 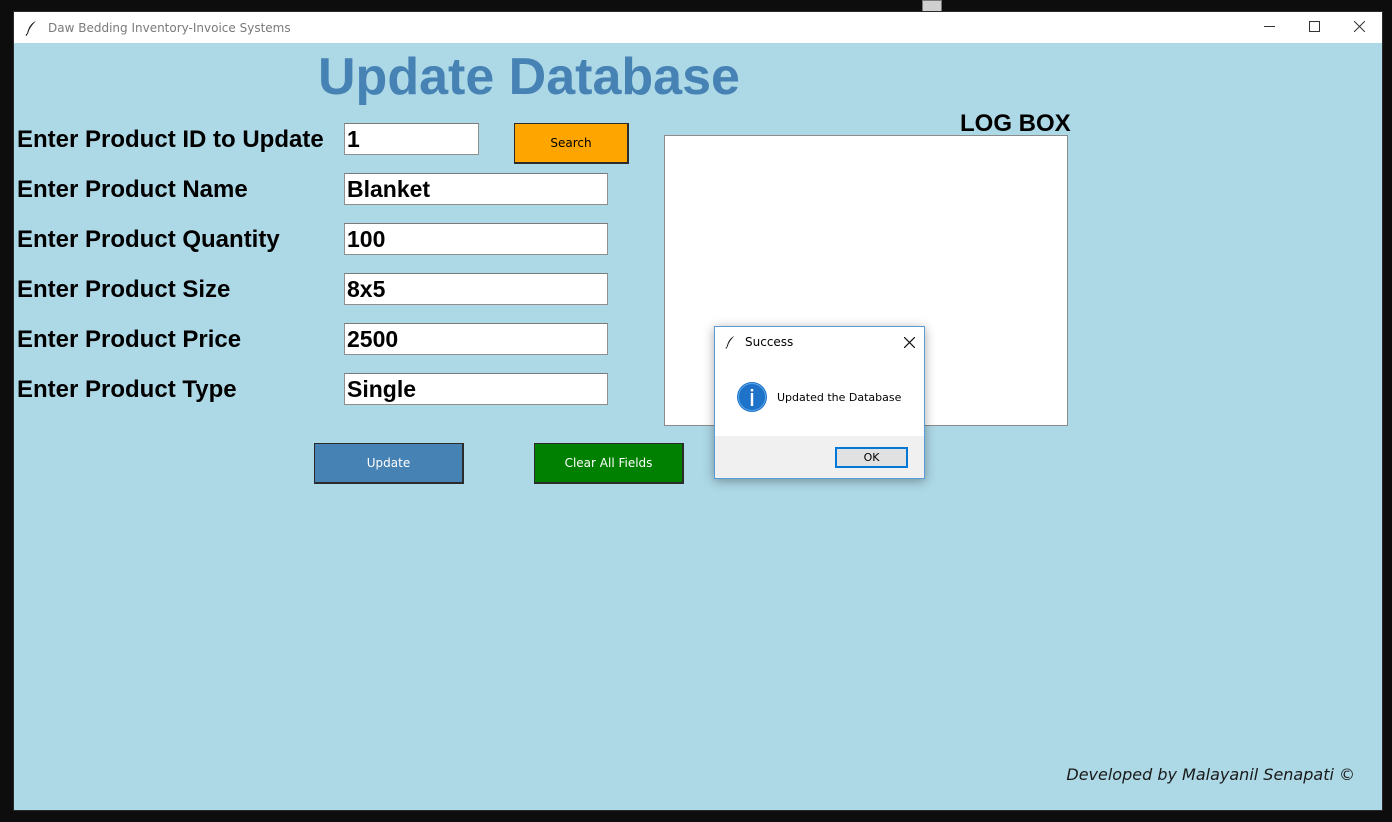 I want to click on success-dialog: Success Updated the Database OK, so click(x=819, y=402).